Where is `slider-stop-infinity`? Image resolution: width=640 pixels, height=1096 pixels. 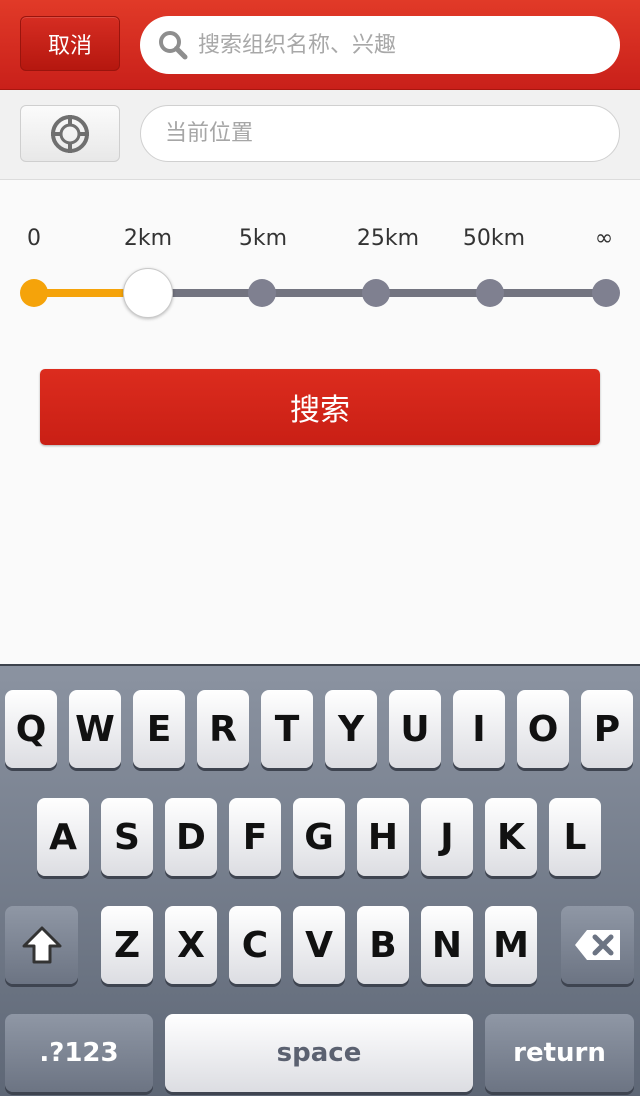 slider-stop-infinity is located at coordinates (606, 293).